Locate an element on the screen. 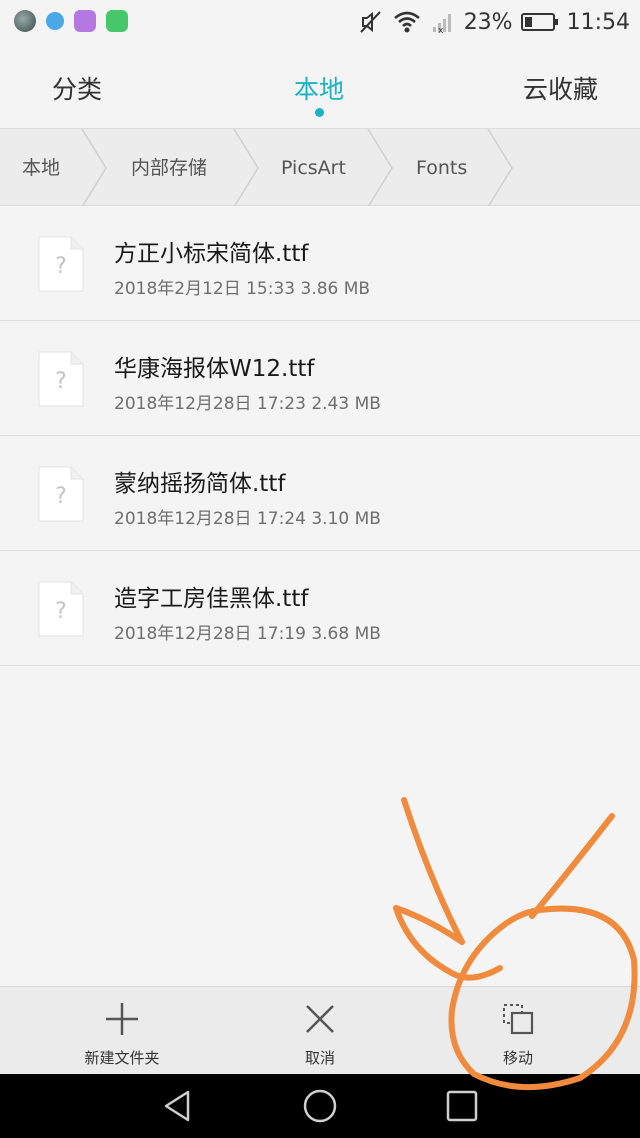 This screenshot has width=640, height=1138. recents-icon is located at coordinates (462, 1106).